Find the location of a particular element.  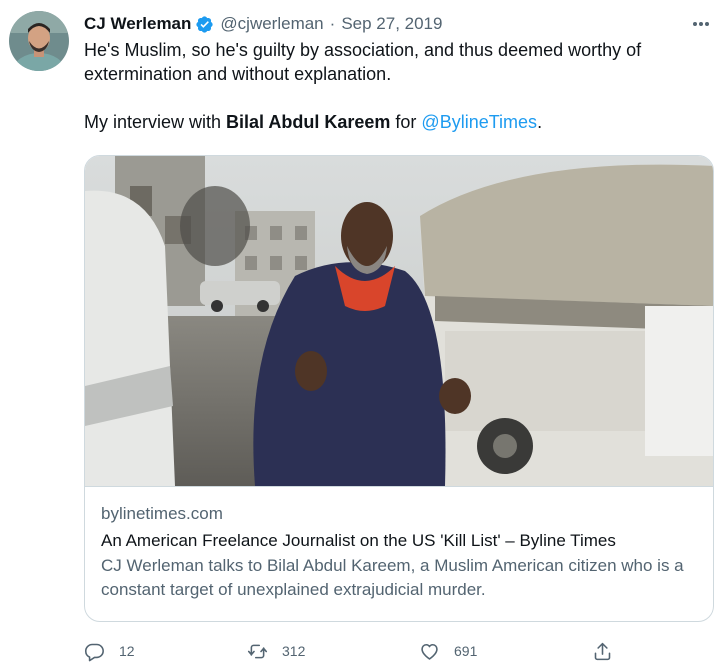

card-domain: bylinetimes.com is located at coordinates (162, 513).